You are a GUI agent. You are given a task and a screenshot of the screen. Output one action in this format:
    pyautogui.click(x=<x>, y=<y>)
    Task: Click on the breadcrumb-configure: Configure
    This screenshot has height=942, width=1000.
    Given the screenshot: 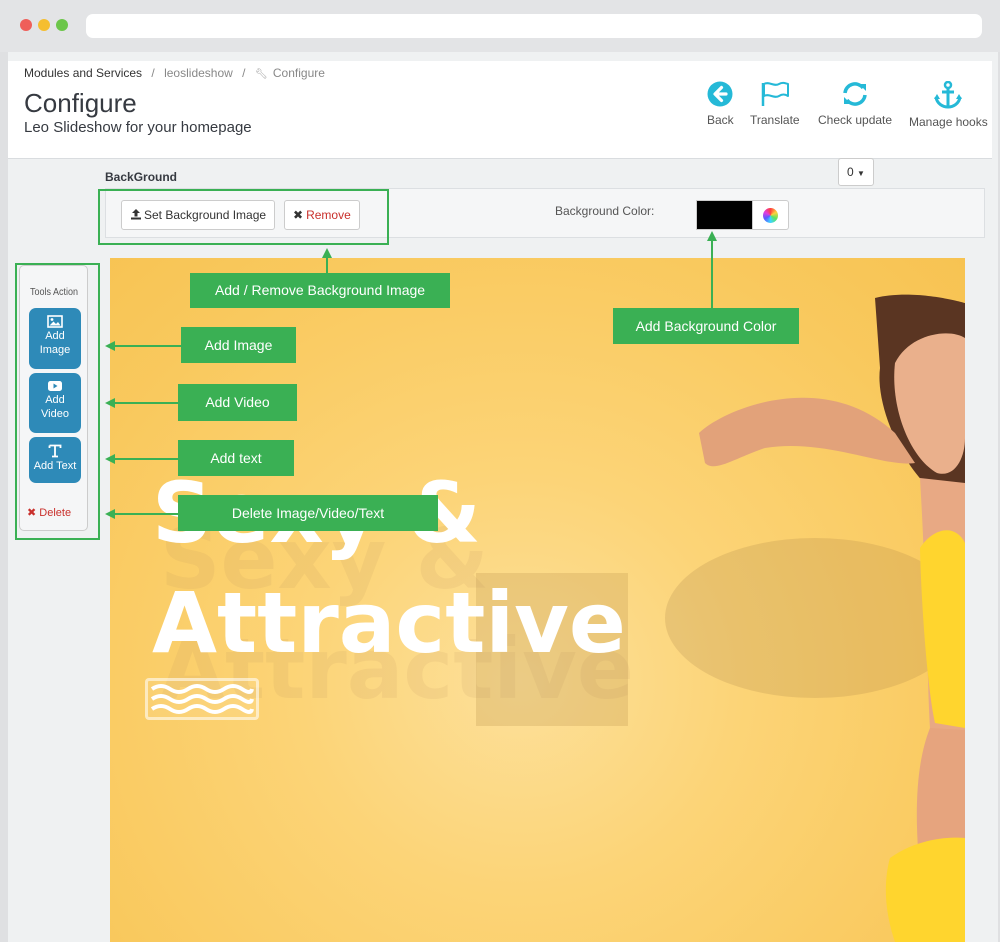 What is the action you would take?
    pyautogui.click(x=298, y=73)
    